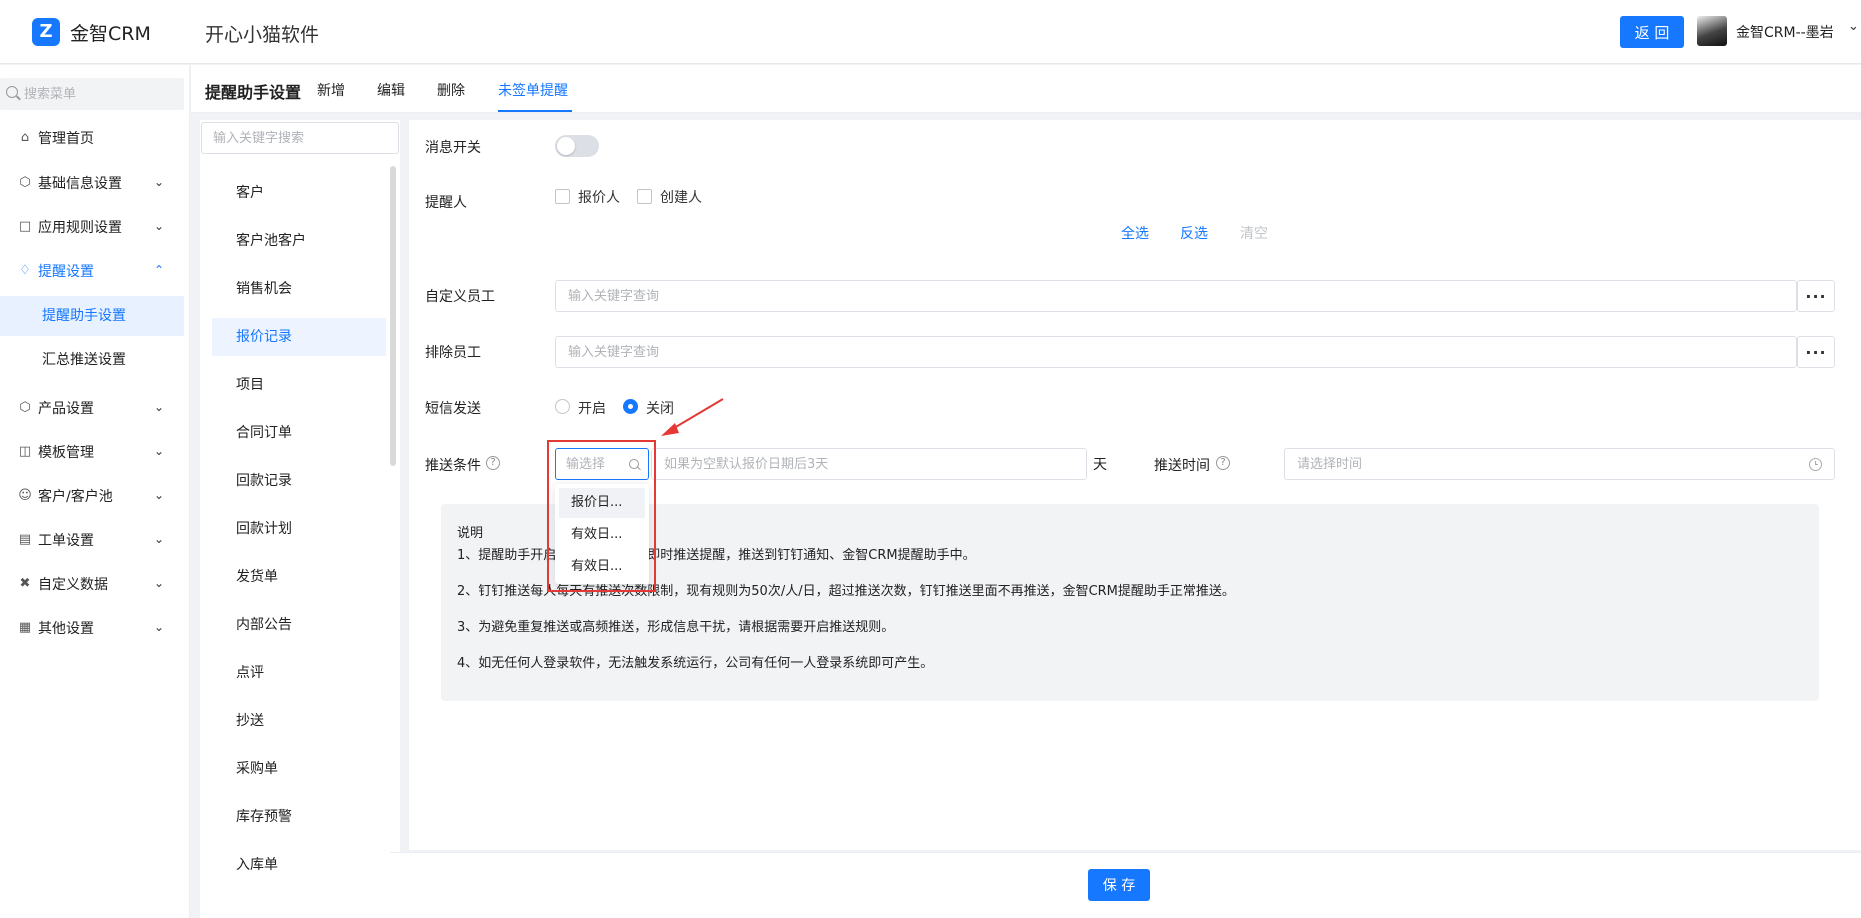 Image resolution: width=1861 pixels, height=918 pixels. Describe the element at coordinates (453, 409) in the screenshot. I see `sms-label: 短信发送` at that location.